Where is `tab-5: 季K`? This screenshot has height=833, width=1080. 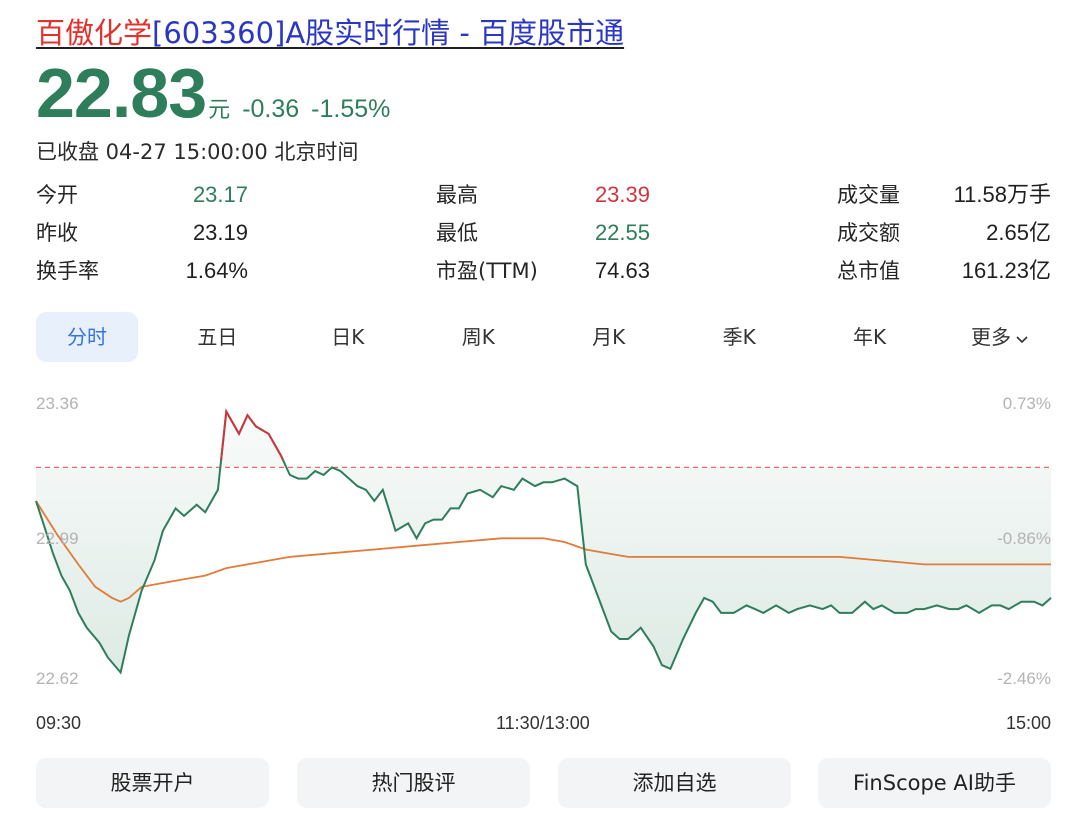 tab-5: 季K is located at coordinates (739, 337).